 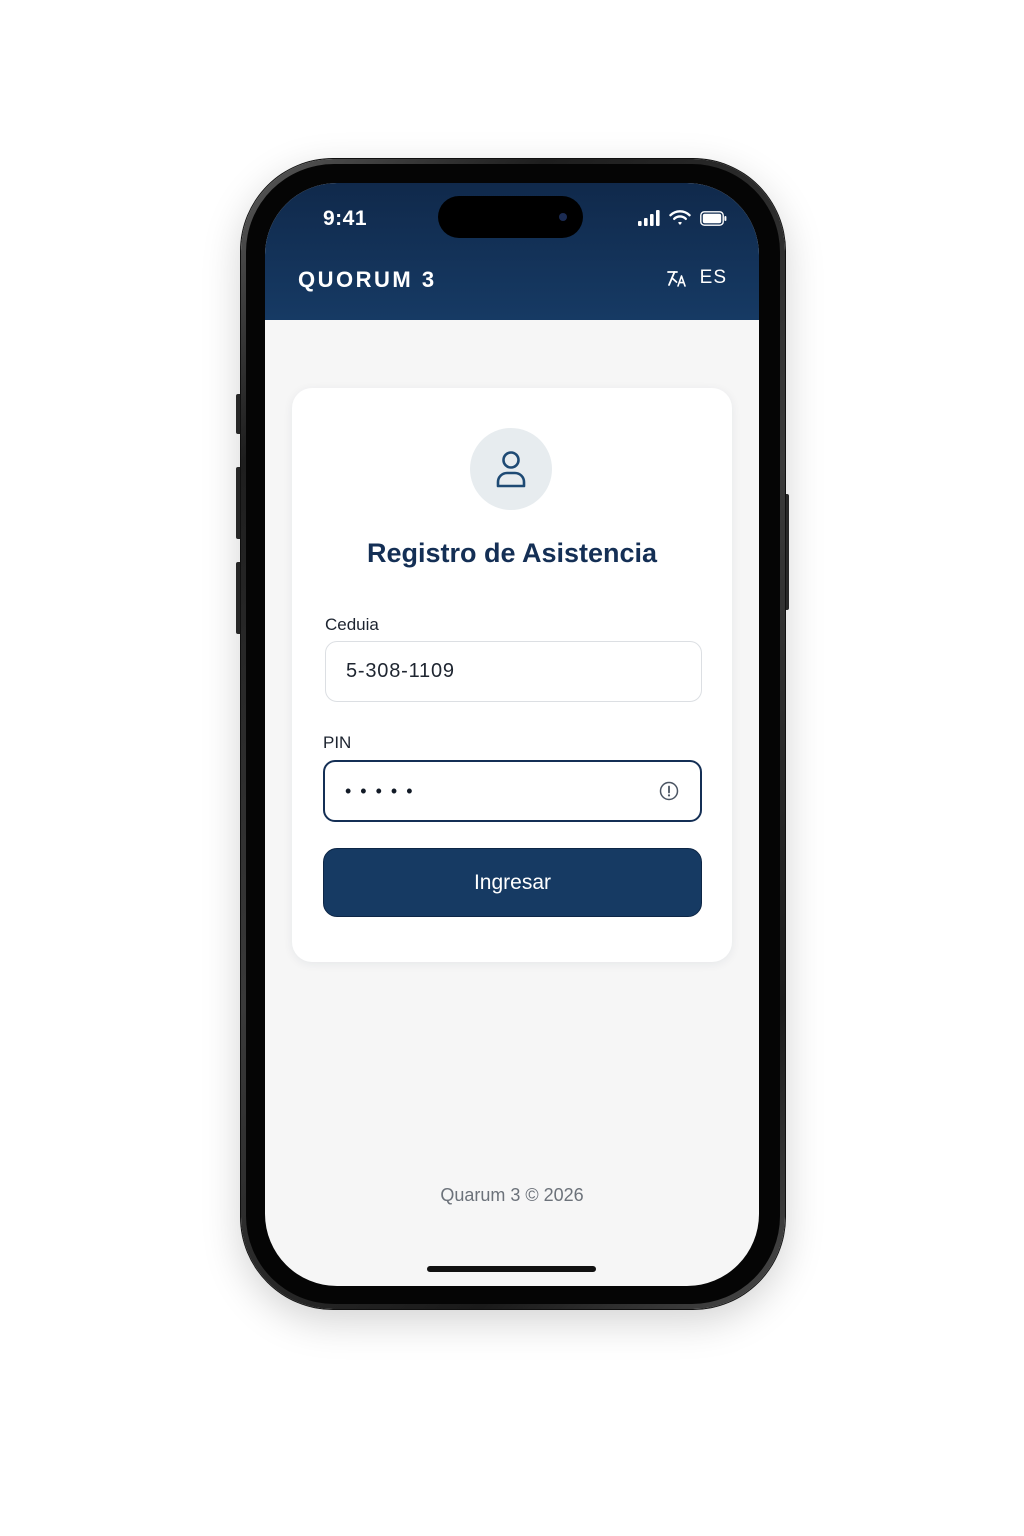 I want to click on cedula-value: 5-308-1109, so click(x=400, y=671).